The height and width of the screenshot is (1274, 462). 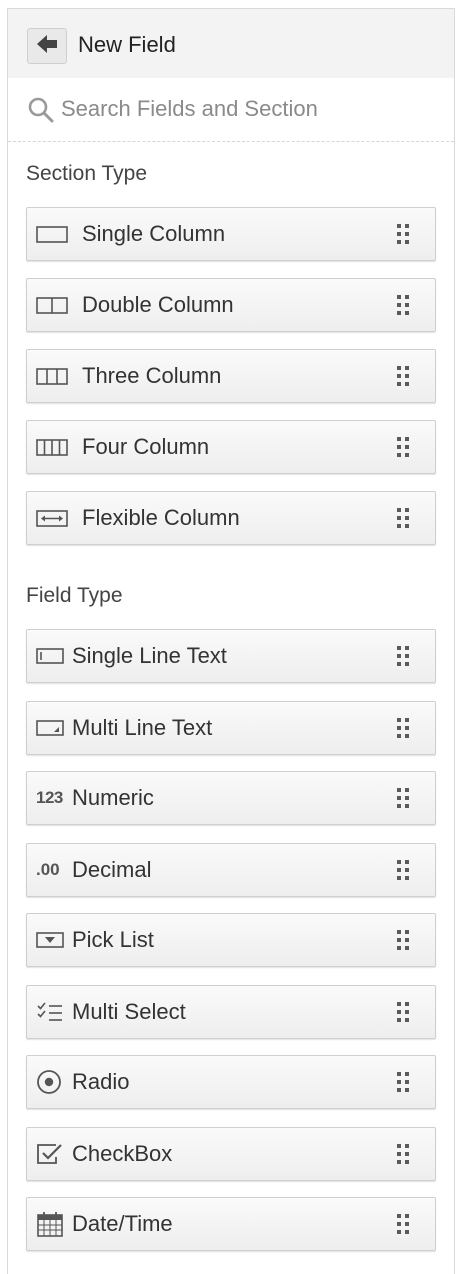 What do you see at coordinates (53, 1224) in the screenshot?
I see `calendar-icon` at bounding box center [53, 1224].